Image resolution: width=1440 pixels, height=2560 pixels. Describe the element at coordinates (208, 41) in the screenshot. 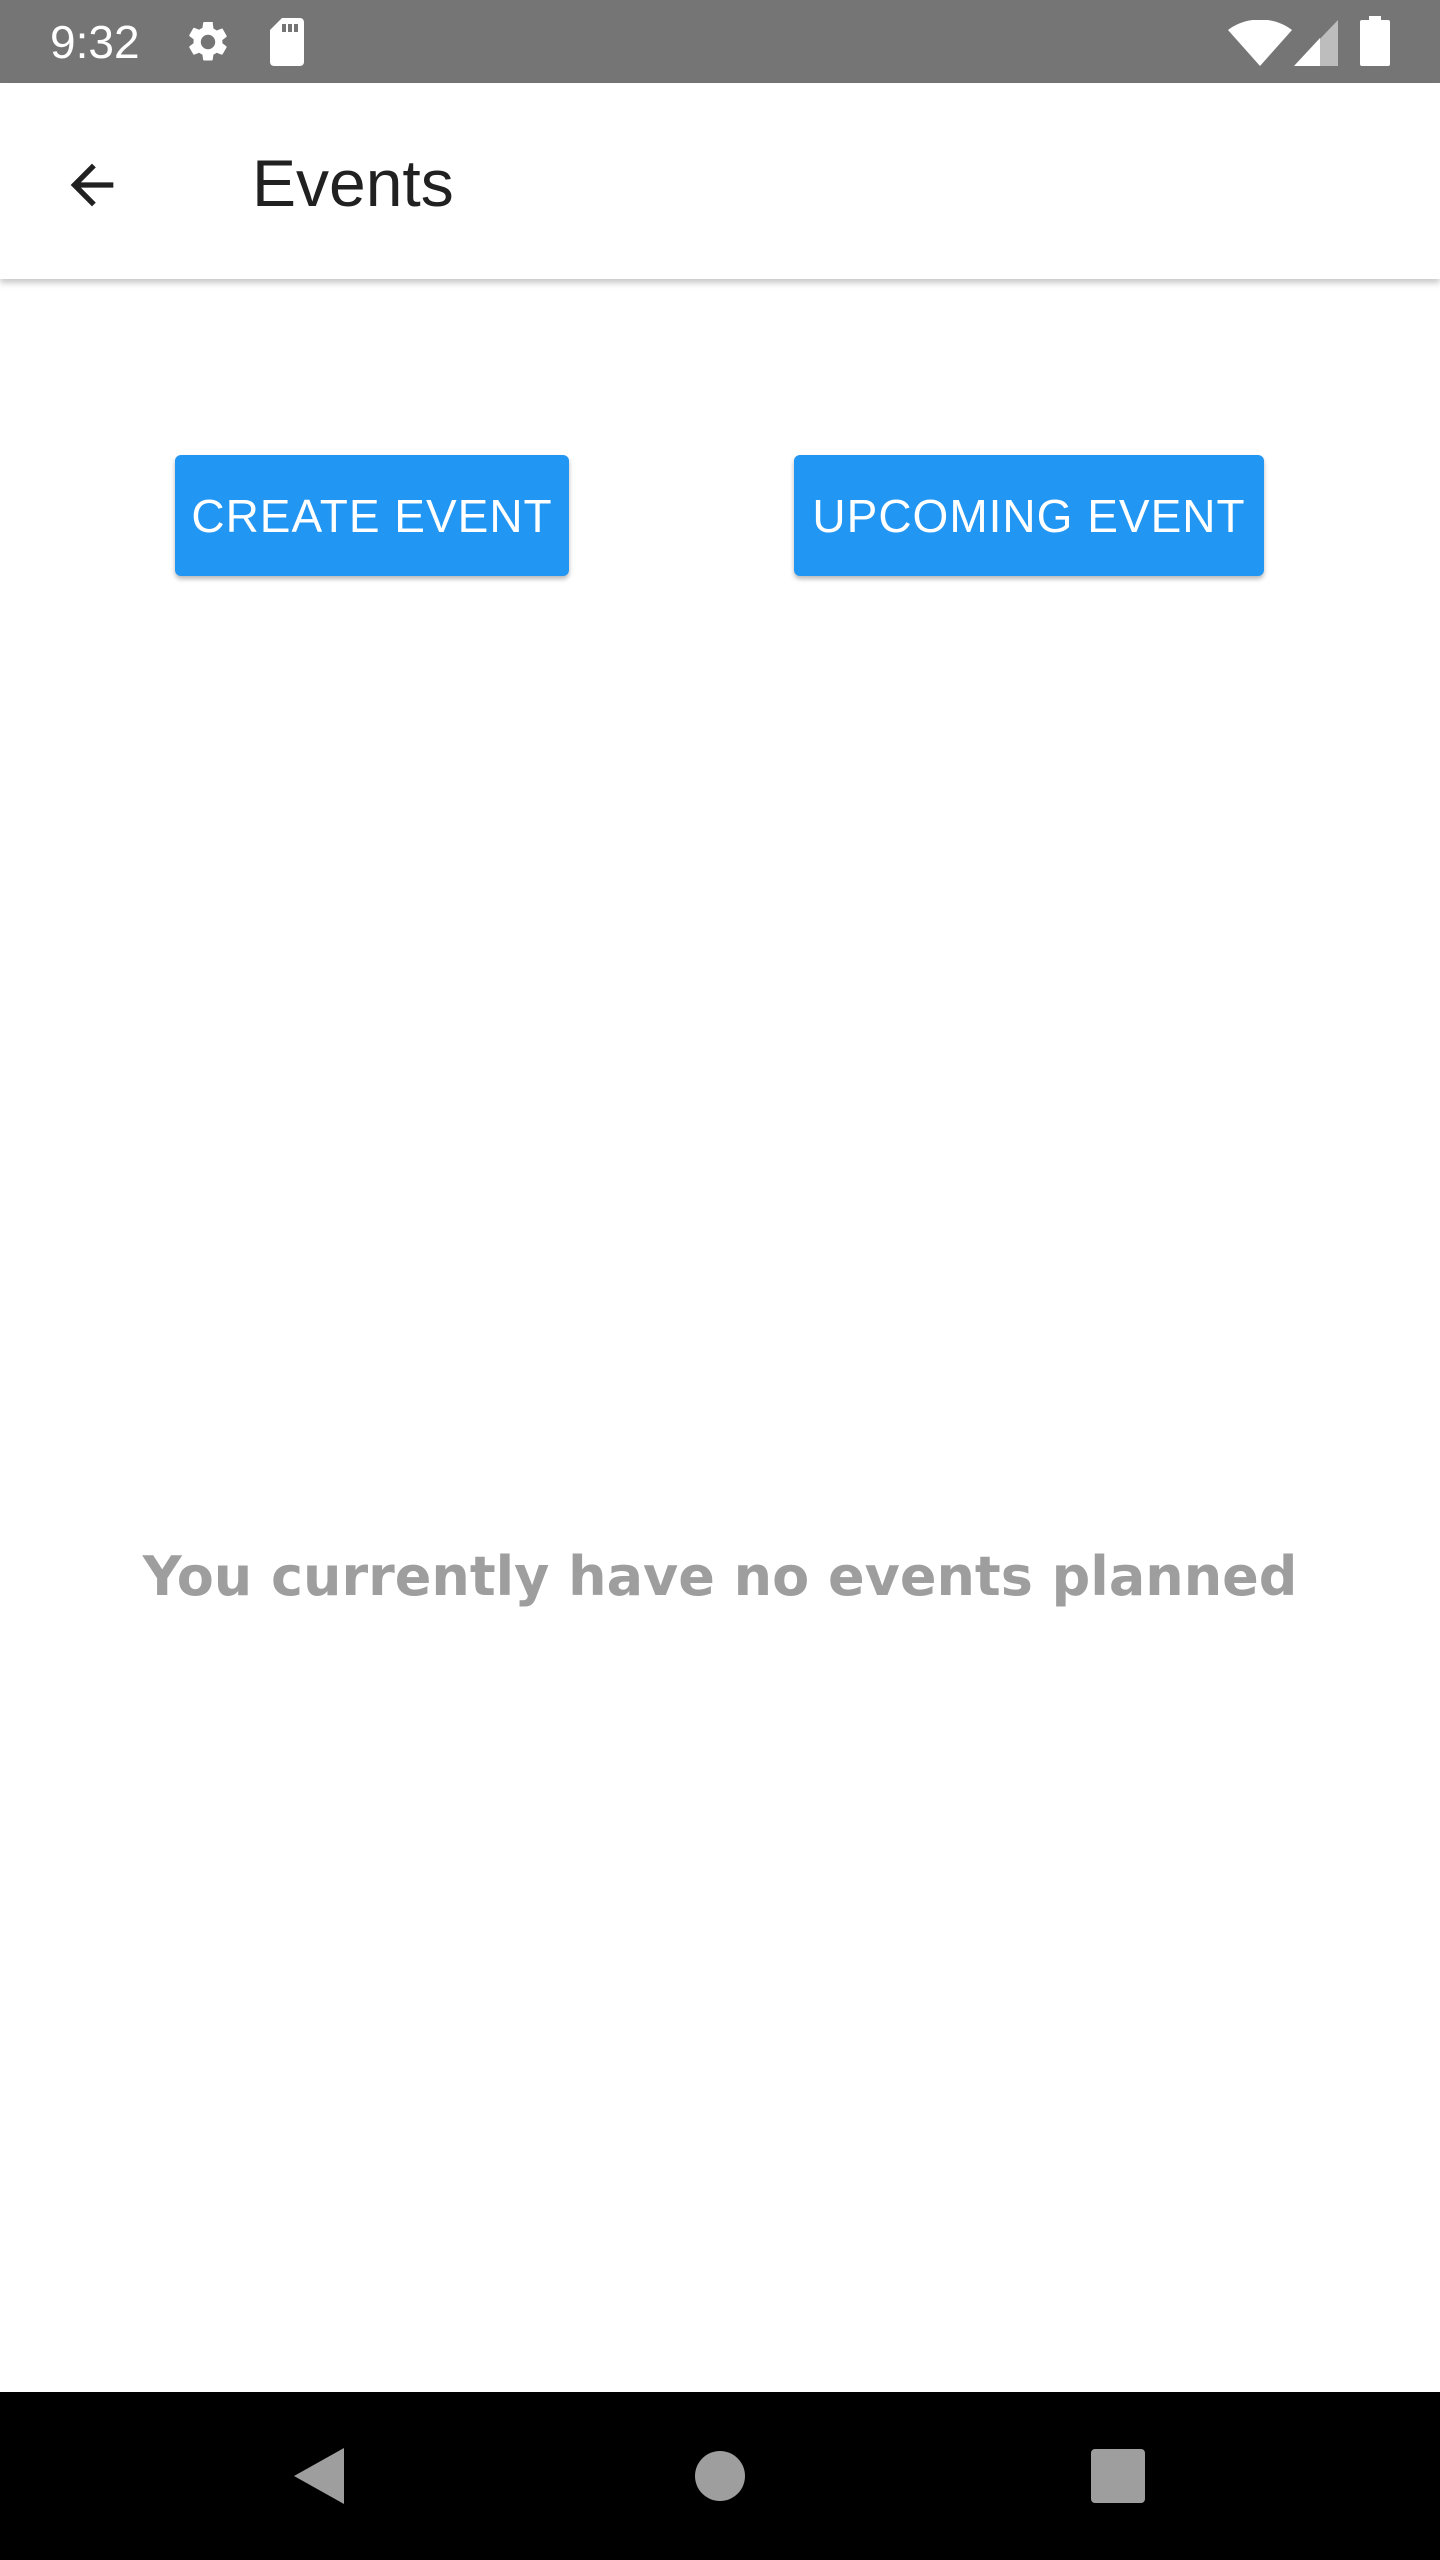

I see `gear-icon` at that location.